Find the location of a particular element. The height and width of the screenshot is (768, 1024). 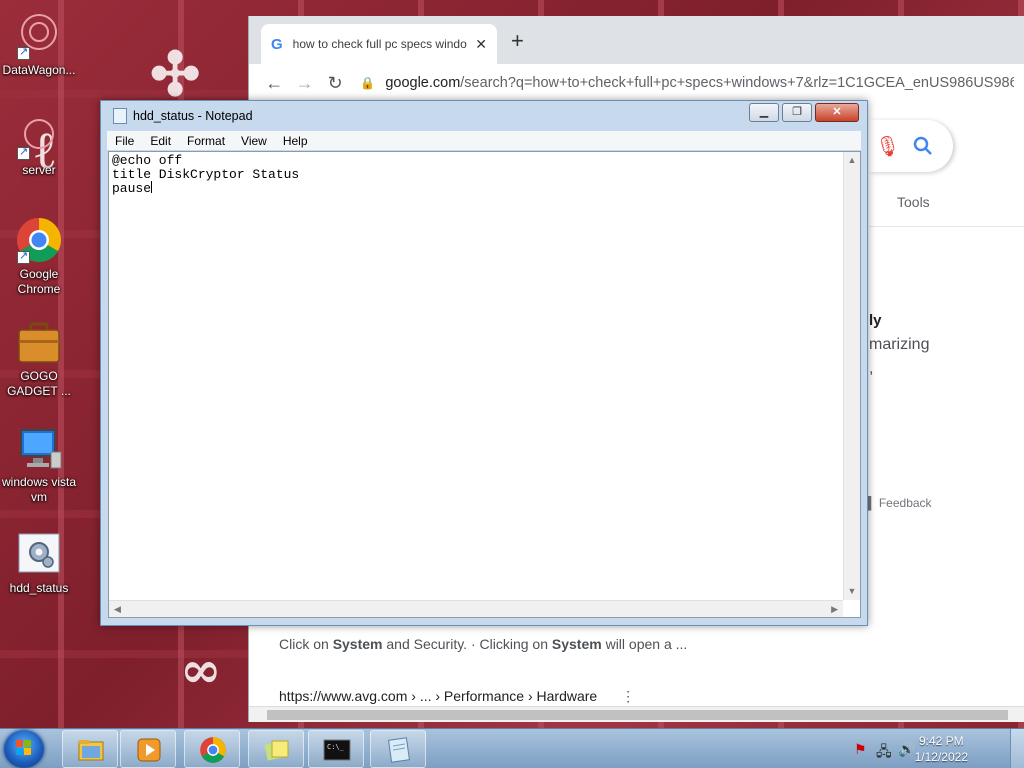

scroll-left-icon: ◀ is located at coordinates (117, 609).